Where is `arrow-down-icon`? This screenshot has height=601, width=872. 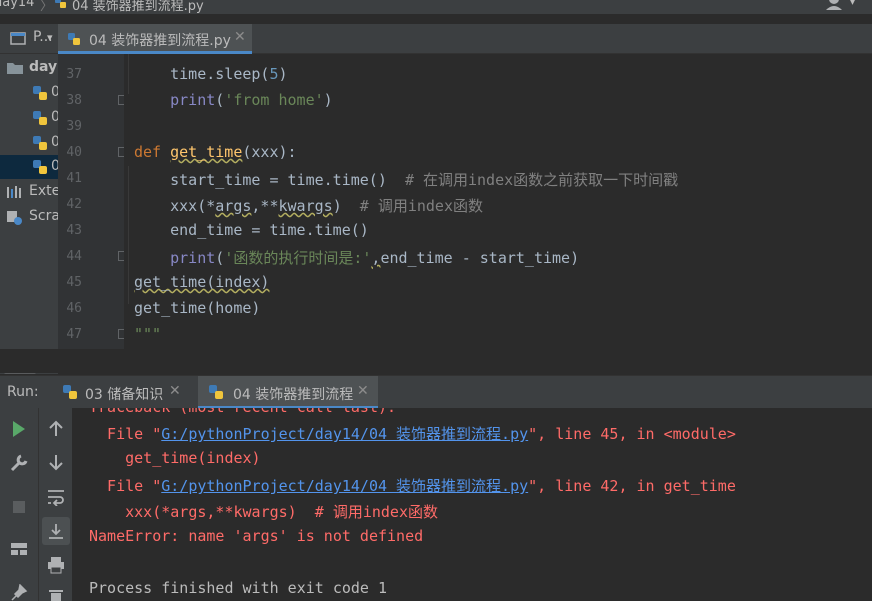 arrow-down-icon is located at coordinates (56, 462).